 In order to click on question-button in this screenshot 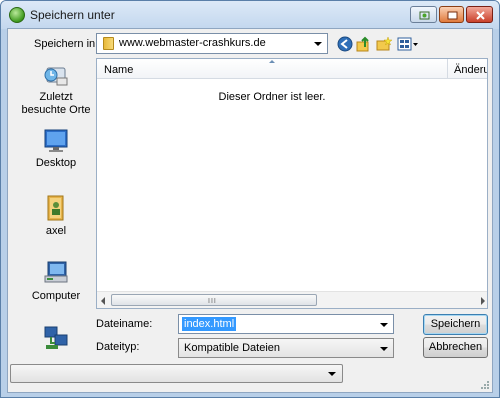, I will do `click(451, 14)`.